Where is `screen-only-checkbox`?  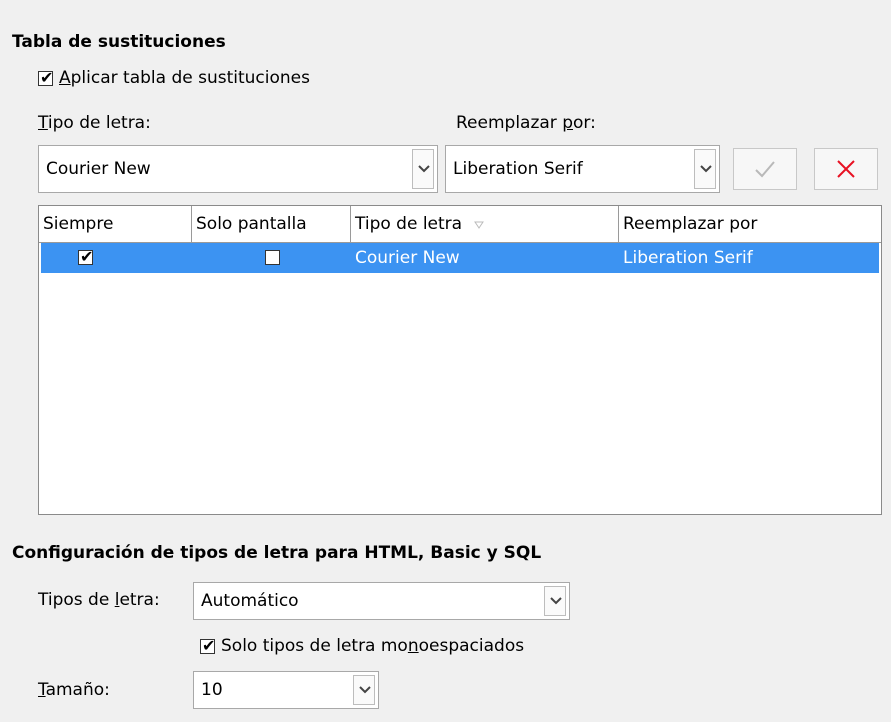
screen-only-checkbox is located at coordinates (272, 257).